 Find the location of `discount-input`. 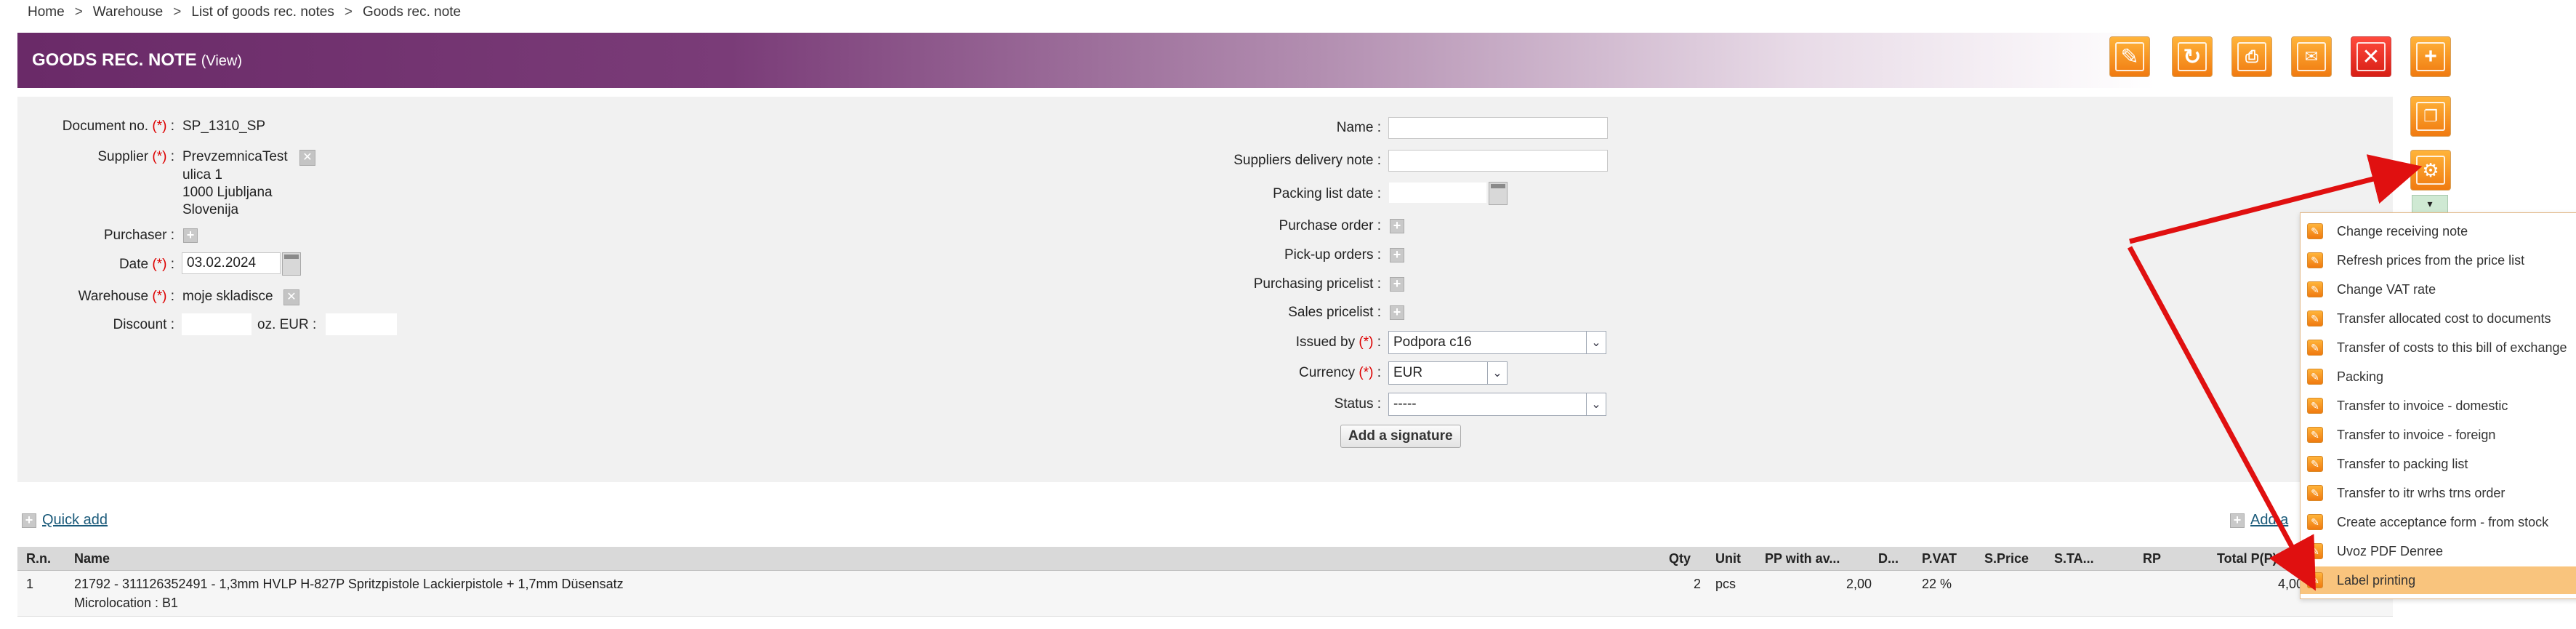

discount-input is located at coordinates (216, 324).